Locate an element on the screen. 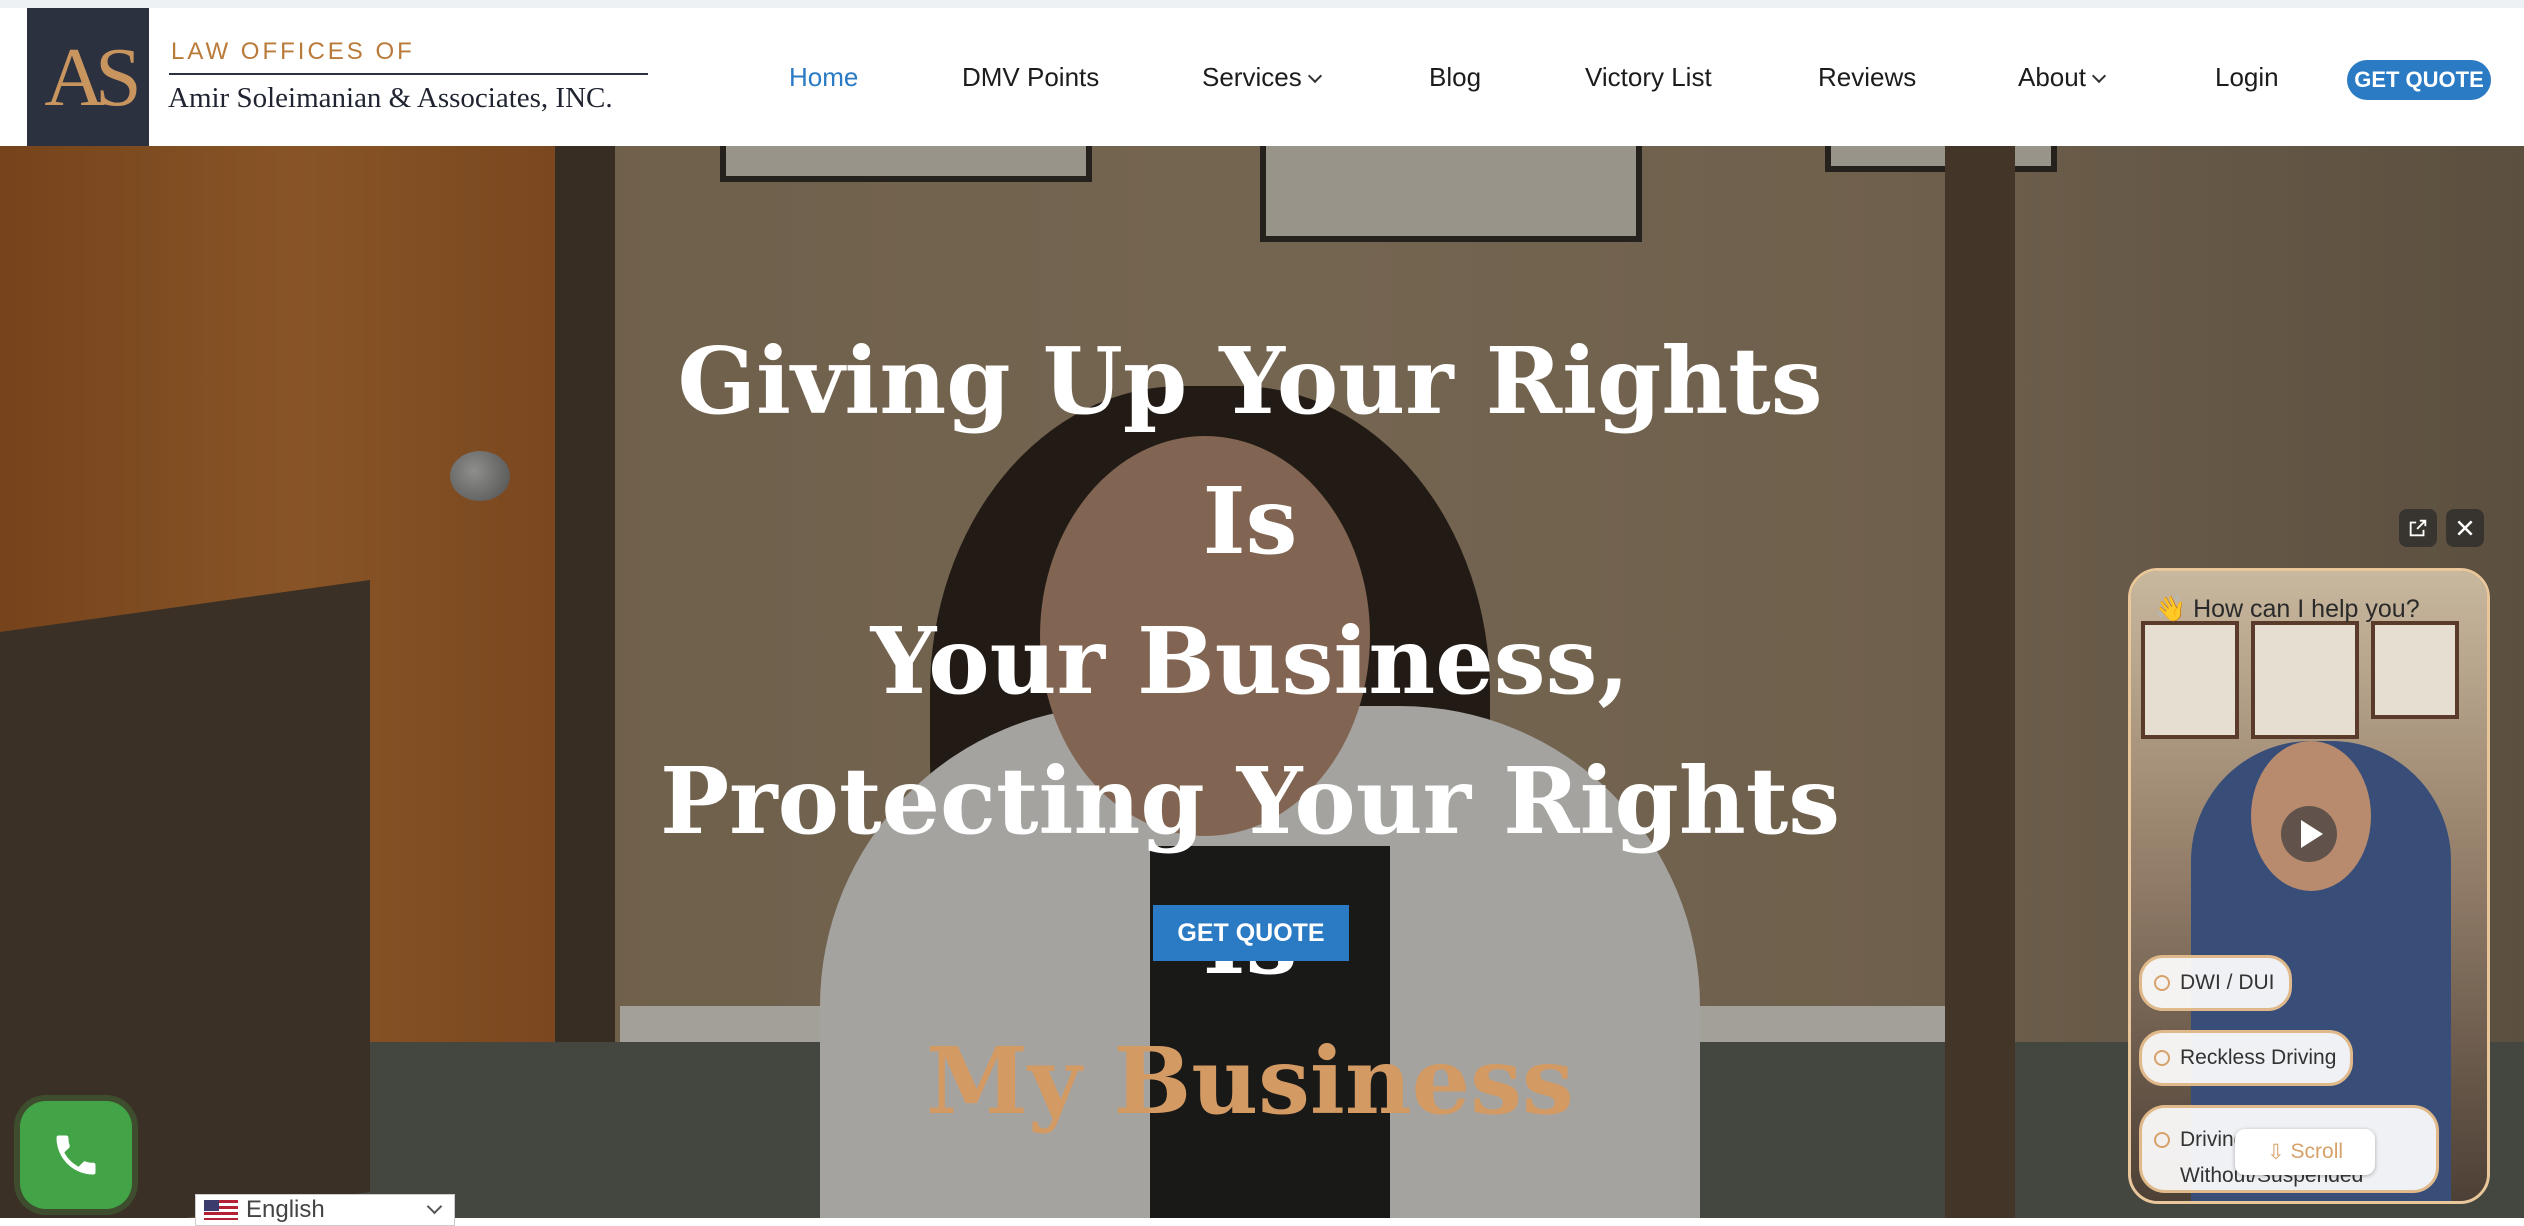  nav-services: Services is located at coordinates (1262, 77).